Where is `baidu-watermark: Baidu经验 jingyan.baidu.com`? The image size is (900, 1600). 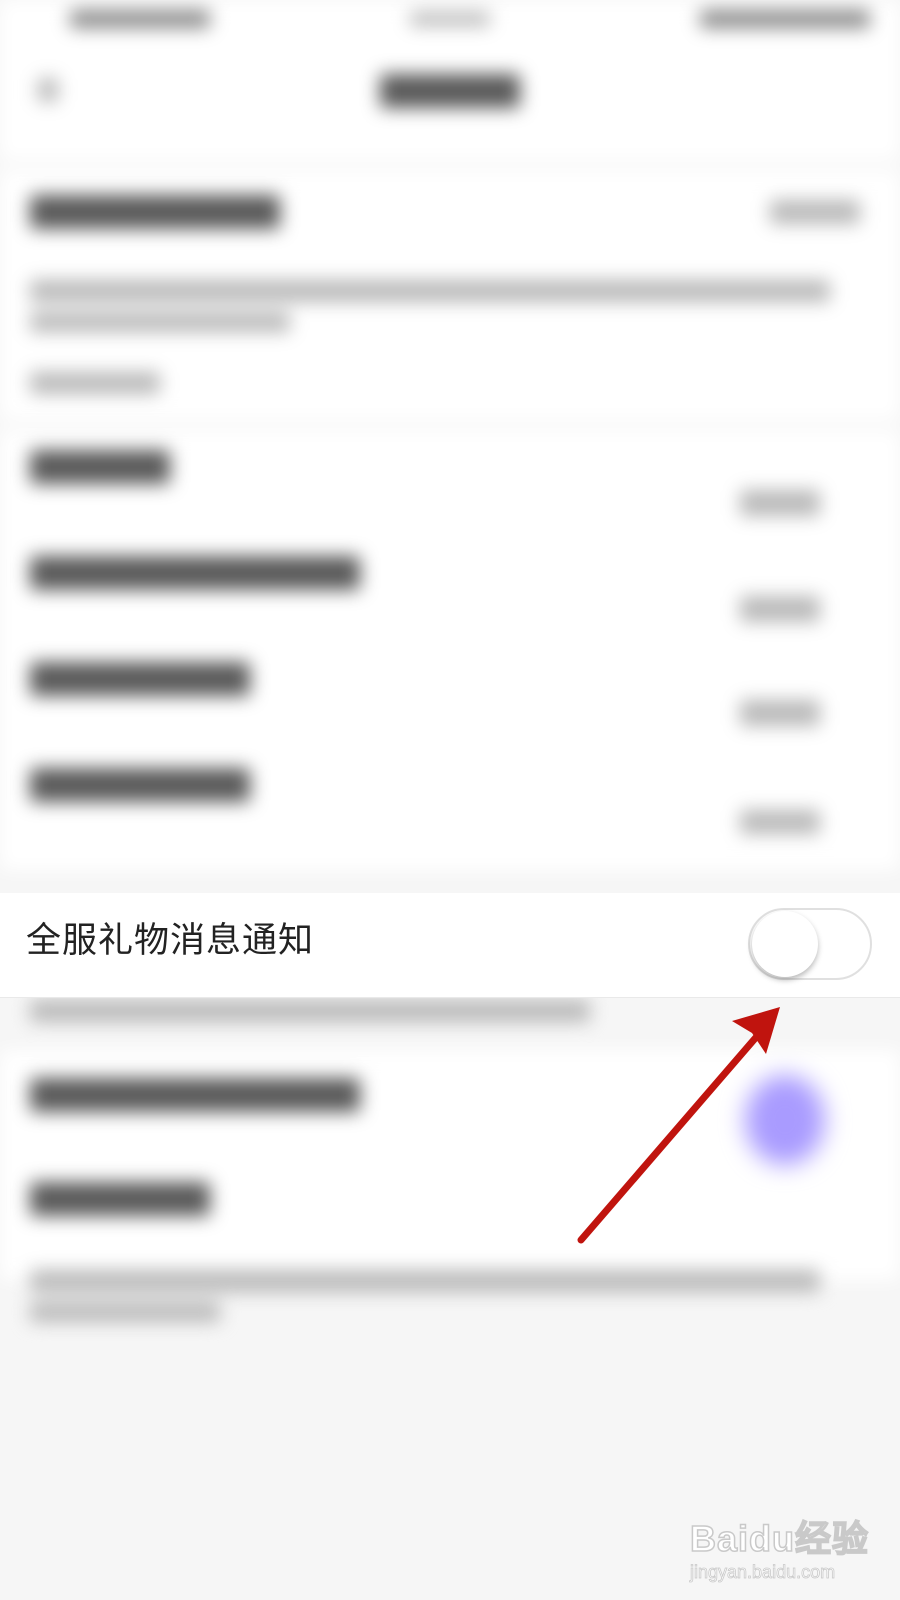
baidu-watermark: Baidu经验 jingyan.baidu.com is located at coordinates (789, 1548).